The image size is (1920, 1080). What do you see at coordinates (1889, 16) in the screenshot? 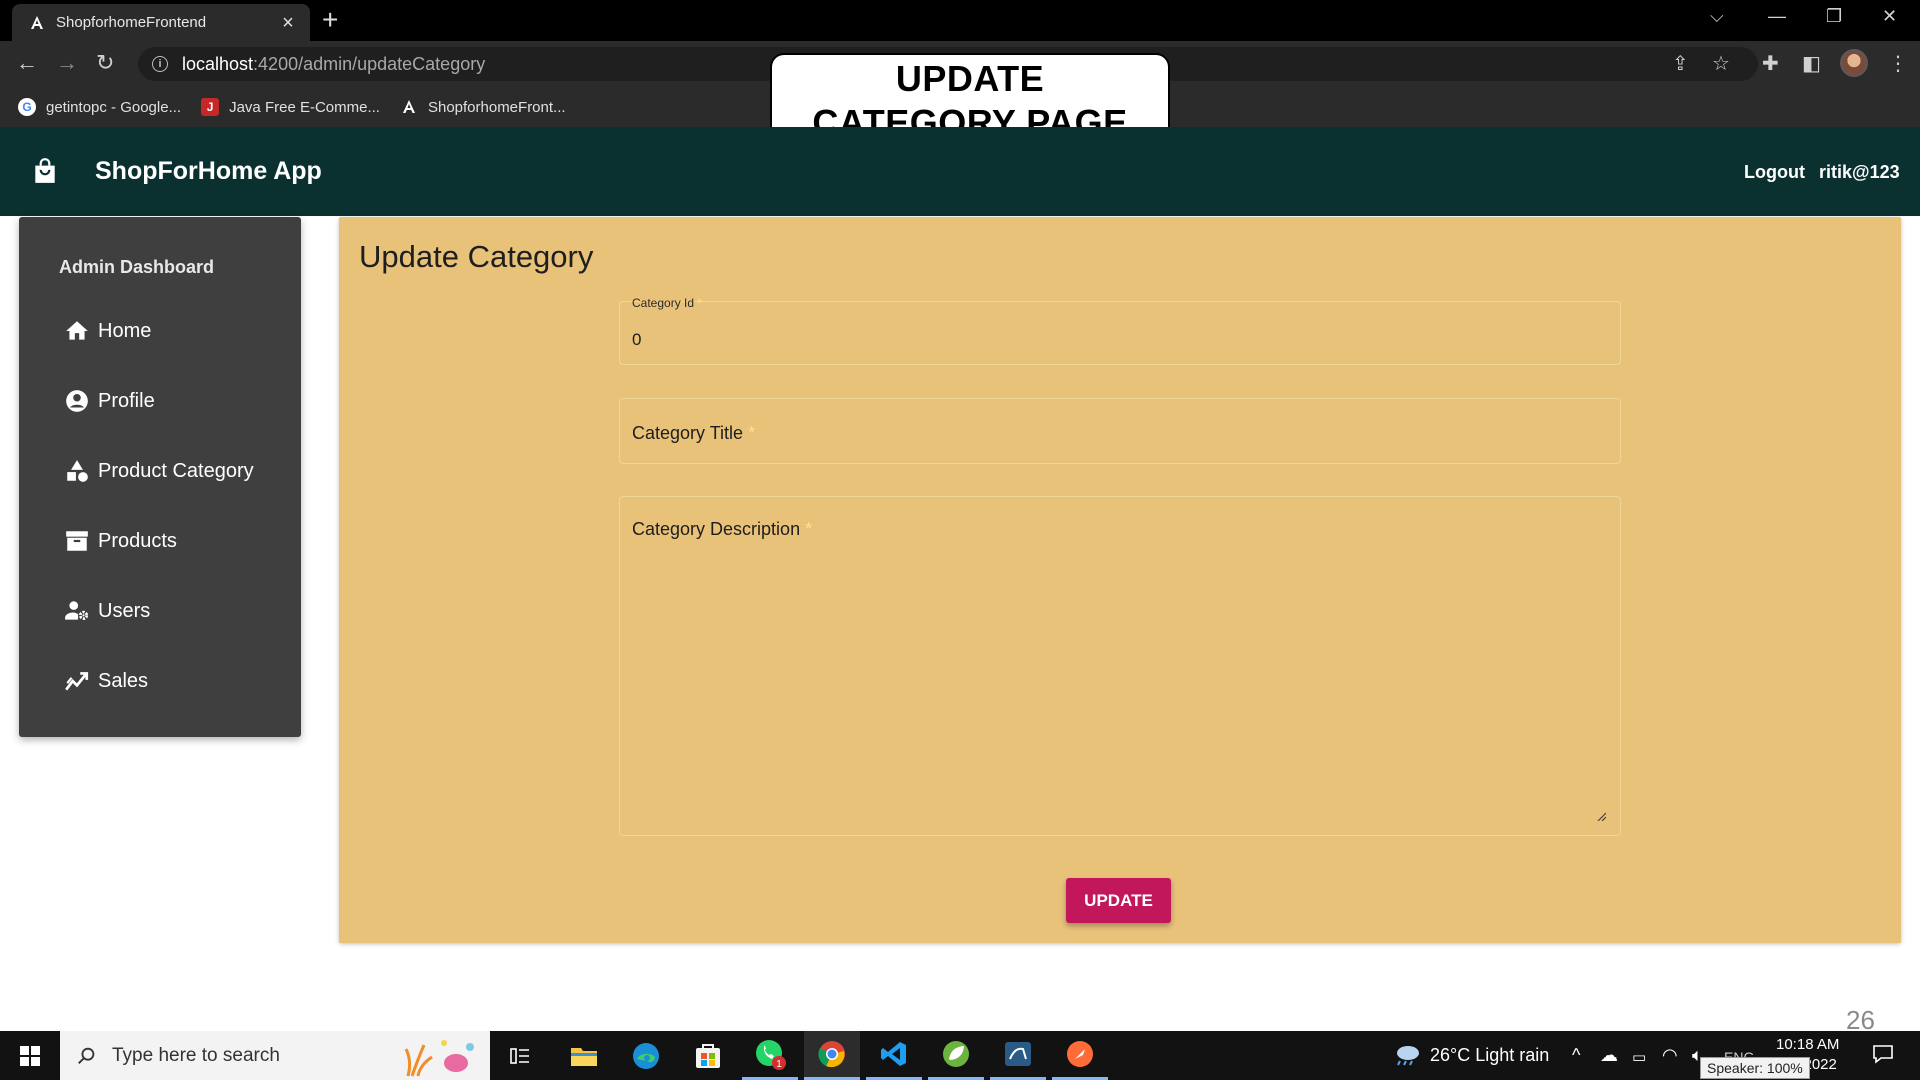
I see `close-window-icon: ✕` at bounding box center [1889, 16].